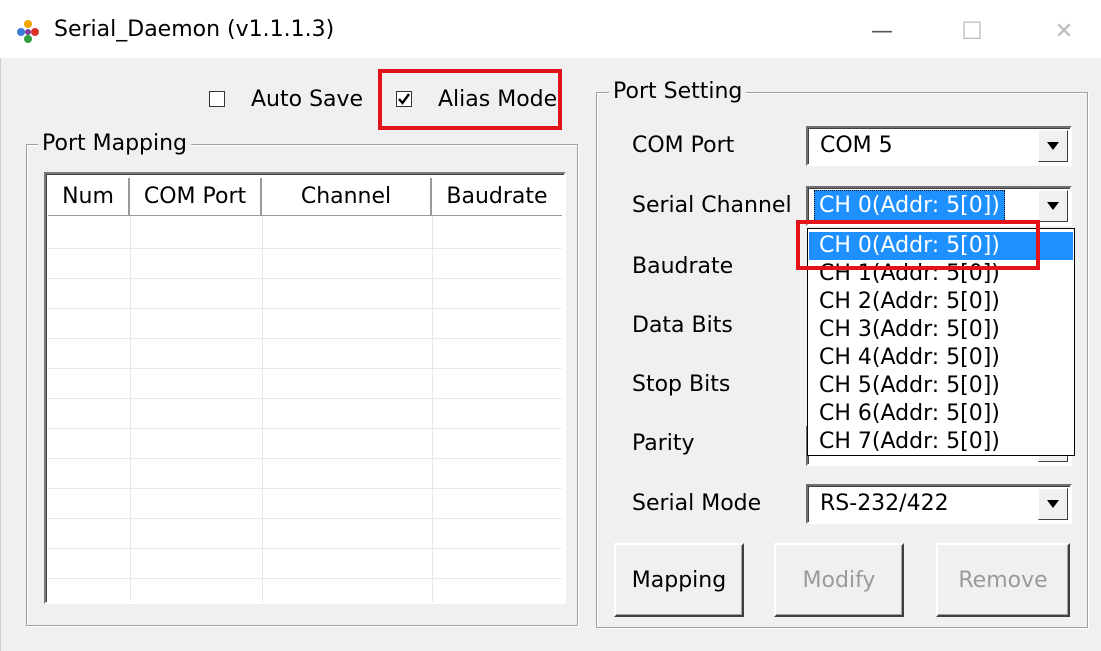  I want to click on channel-option-highlight, so click(918, 245).